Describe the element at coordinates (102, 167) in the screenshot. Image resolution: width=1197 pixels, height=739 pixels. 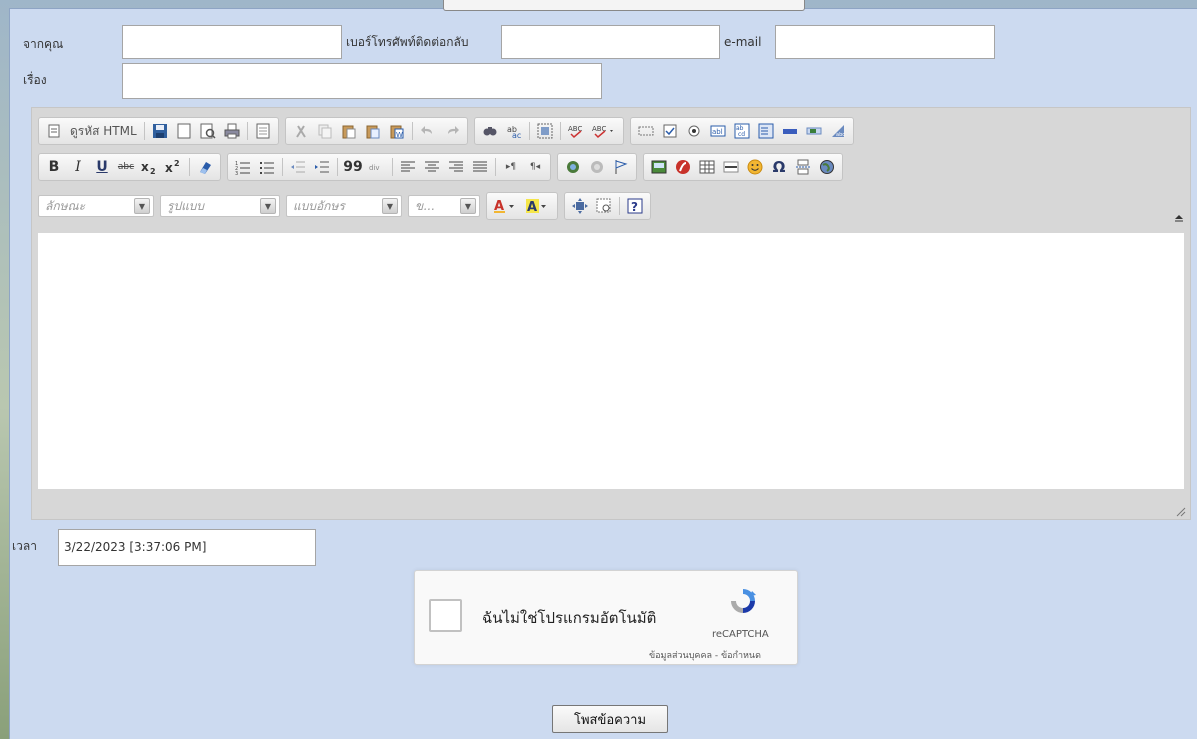
I see `underline-icon: U` at that location.